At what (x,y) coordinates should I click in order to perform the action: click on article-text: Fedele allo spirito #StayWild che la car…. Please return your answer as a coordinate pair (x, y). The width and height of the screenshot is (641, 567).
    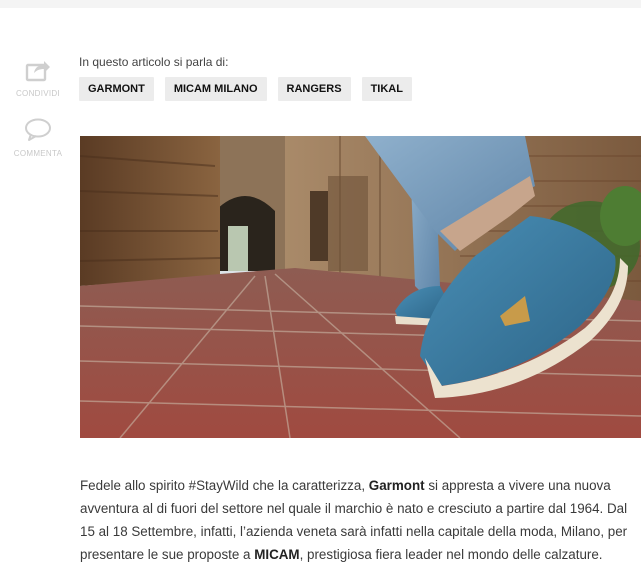
    Looking at the image, I should click on (224, 485).